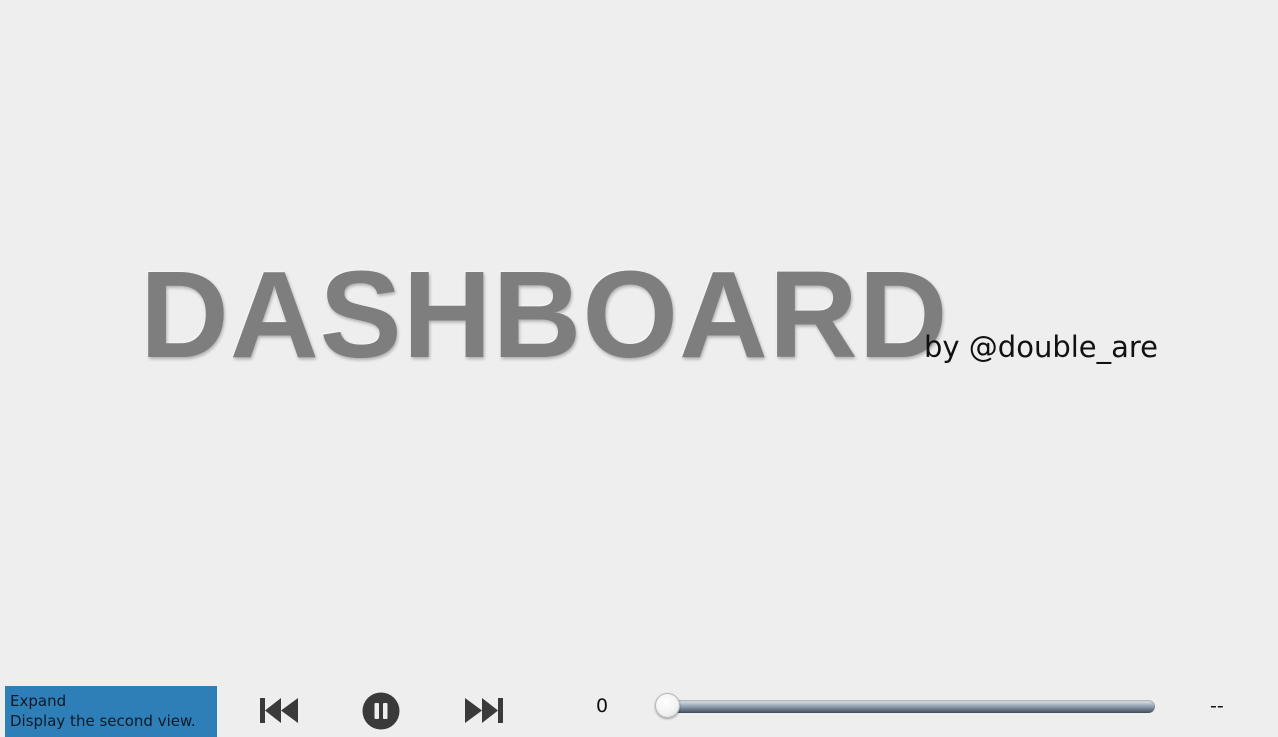 This screenshot has width=1278, height=737. What do you see at coordinates (602, 706) in the screenshot?
I see `current-value: 0` at bounding box center [602, 706].